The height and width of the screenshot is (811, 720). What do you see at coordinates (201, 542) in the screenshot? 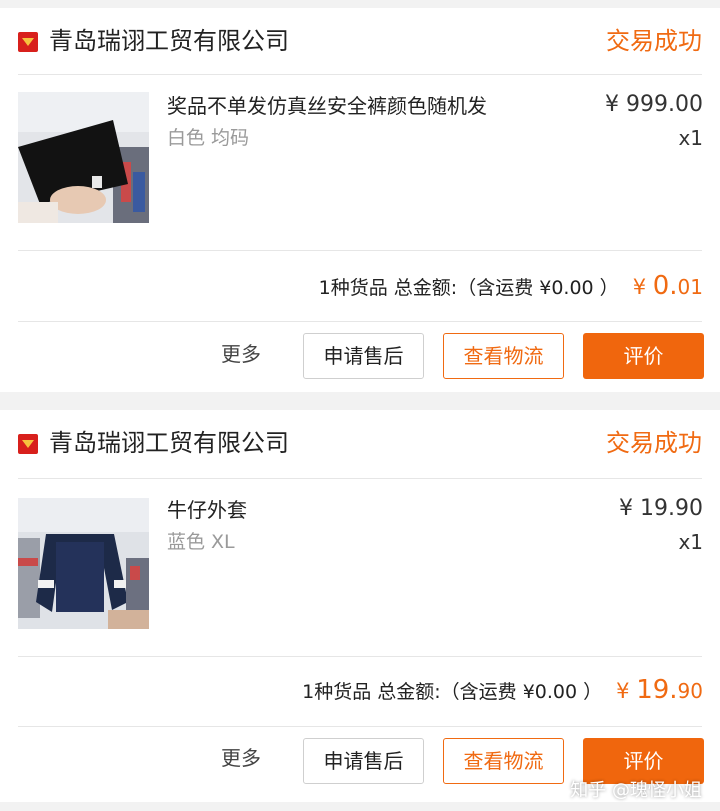
I see `product-spec: 蓝色 XL` at bounding box center [201, 542].